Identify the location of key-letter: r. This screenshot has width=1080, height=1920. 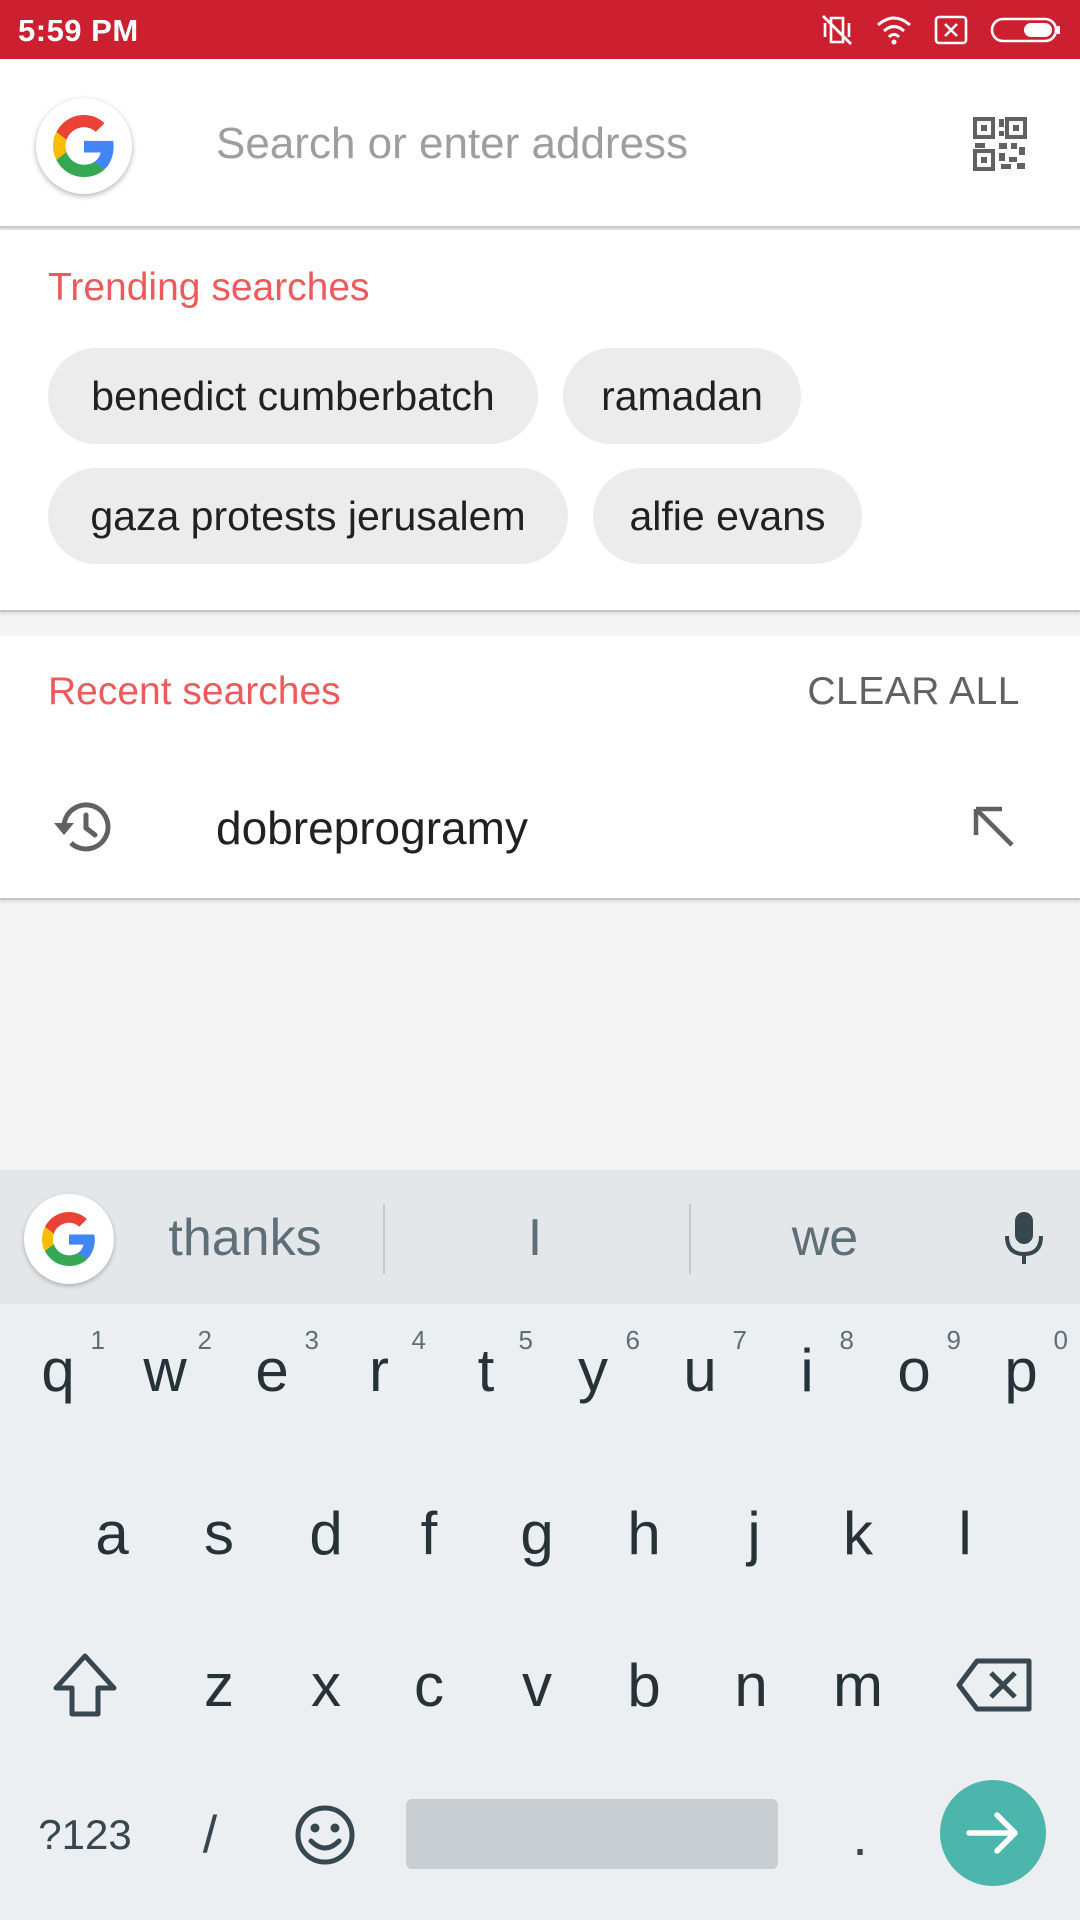
(379, 1370).